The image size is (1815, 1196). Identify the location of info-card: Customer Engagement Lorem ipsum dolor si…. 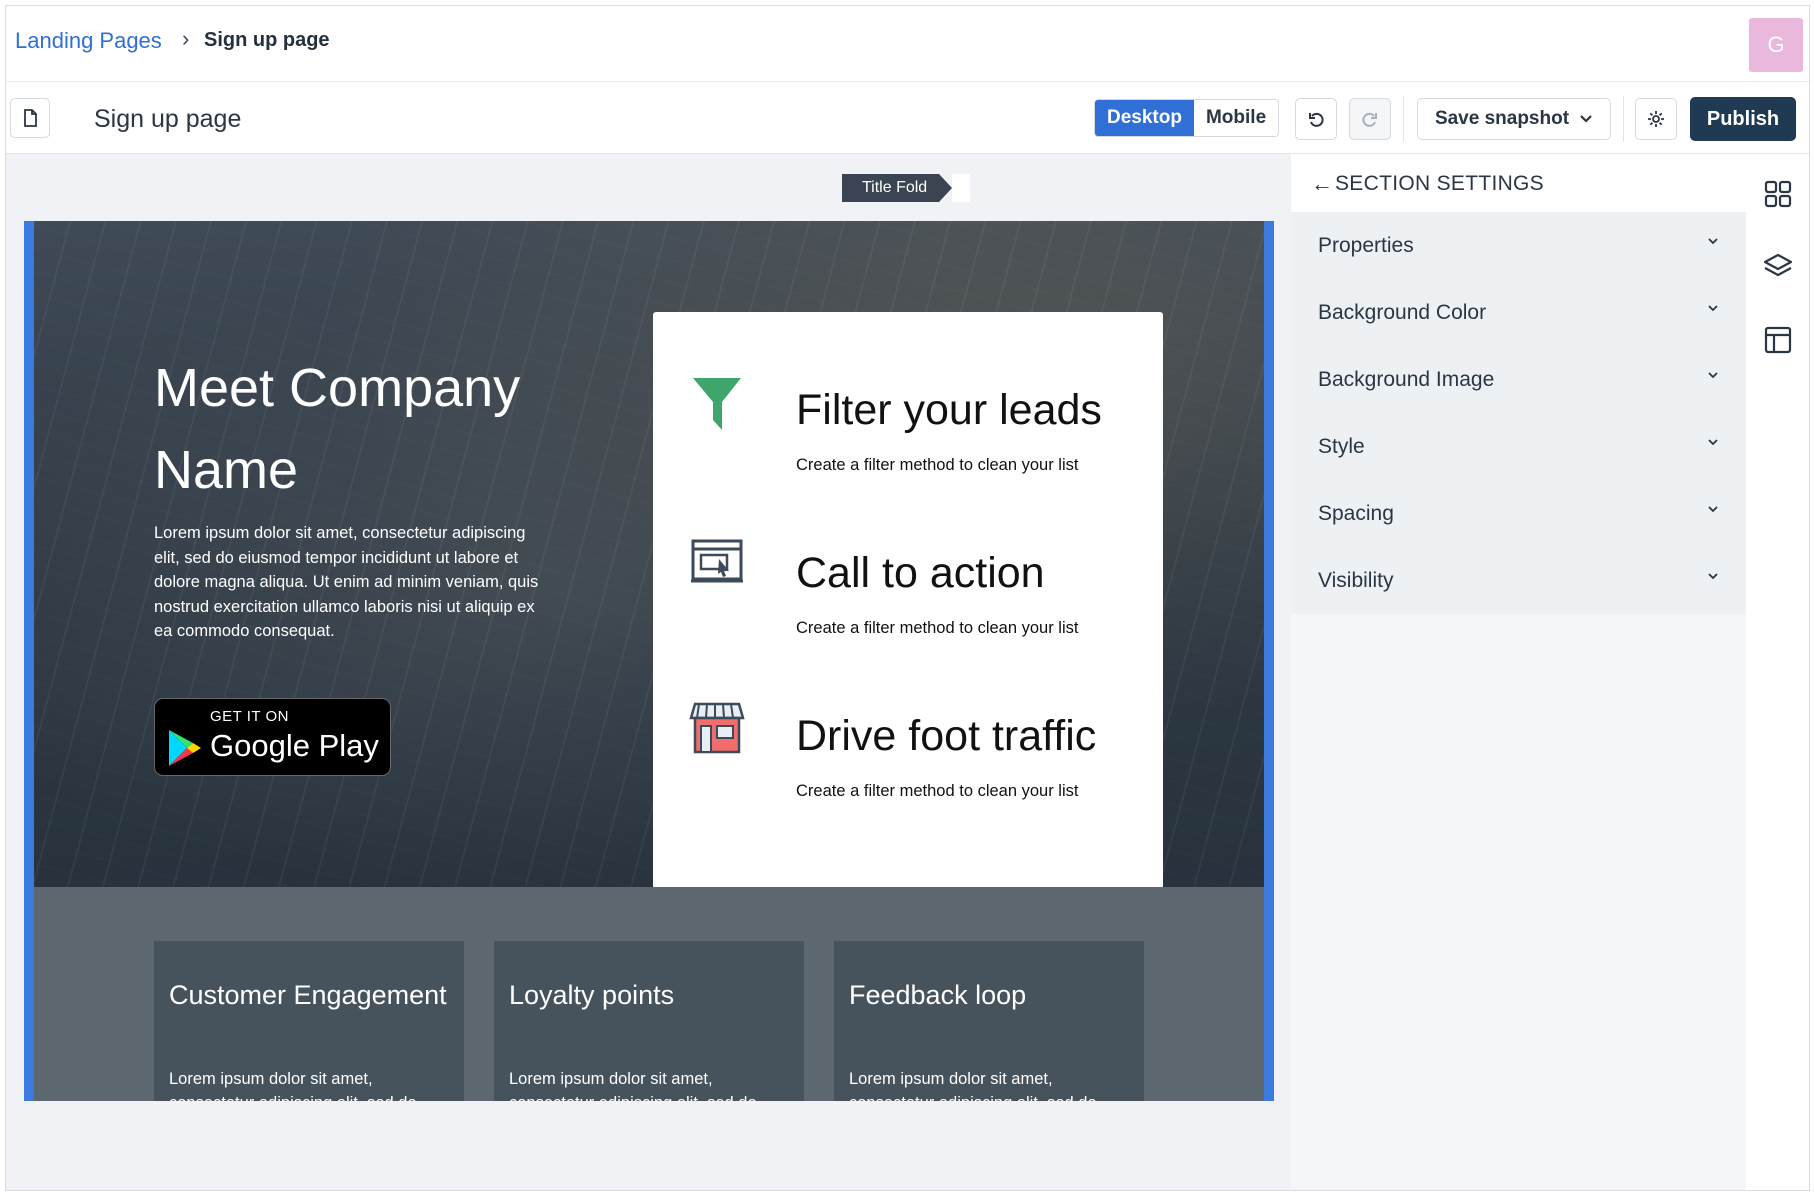
(309, 1021).